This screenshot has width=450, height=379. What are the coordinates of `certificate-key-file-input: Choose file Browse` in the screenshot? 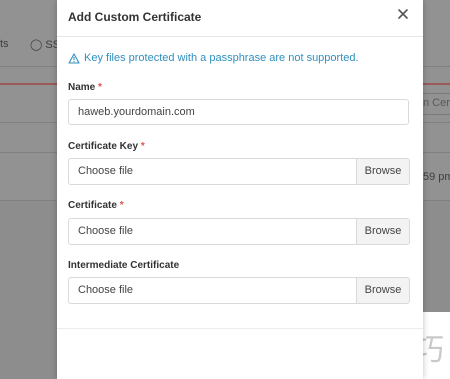 It's located at (239, 171).